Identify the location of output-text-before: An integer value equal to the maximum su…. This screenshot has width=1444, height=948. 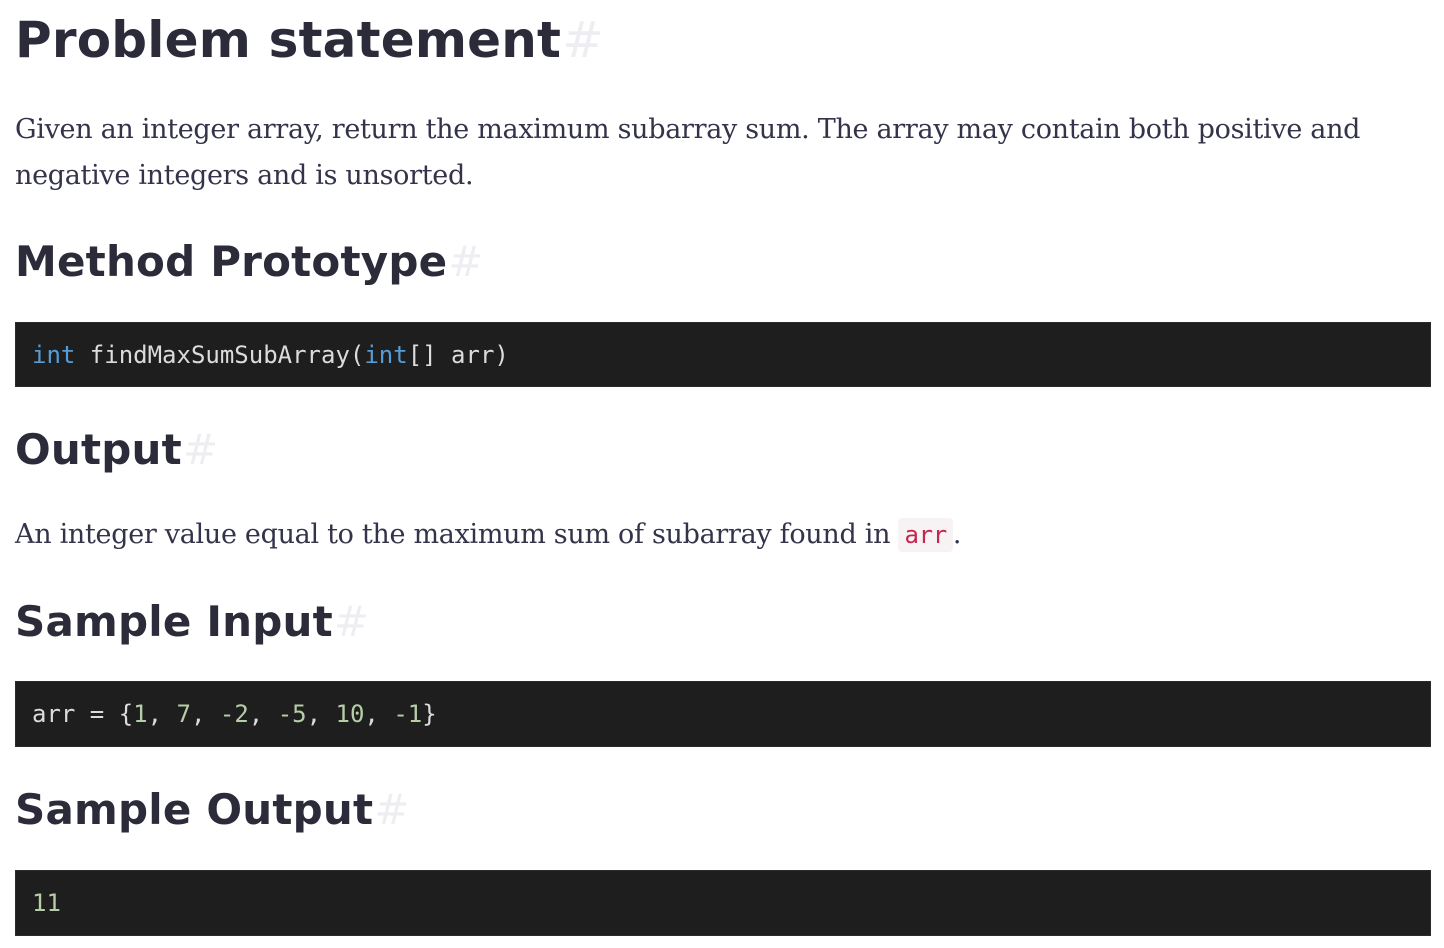
(457, 534).